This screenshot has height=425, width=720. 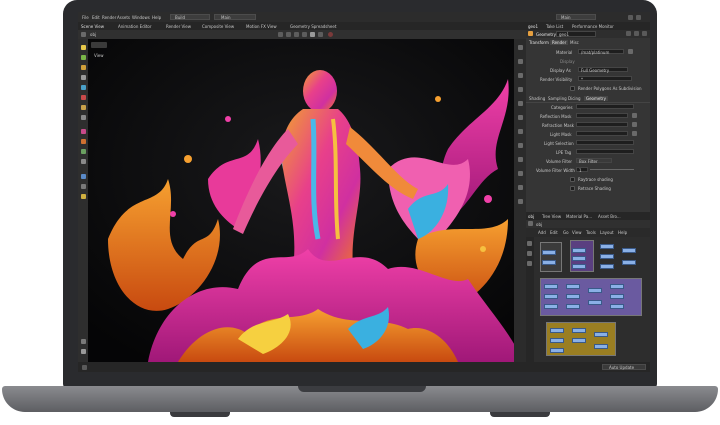 I want to click on reflection-mask-picker-icon, so click(x=634, y=115).